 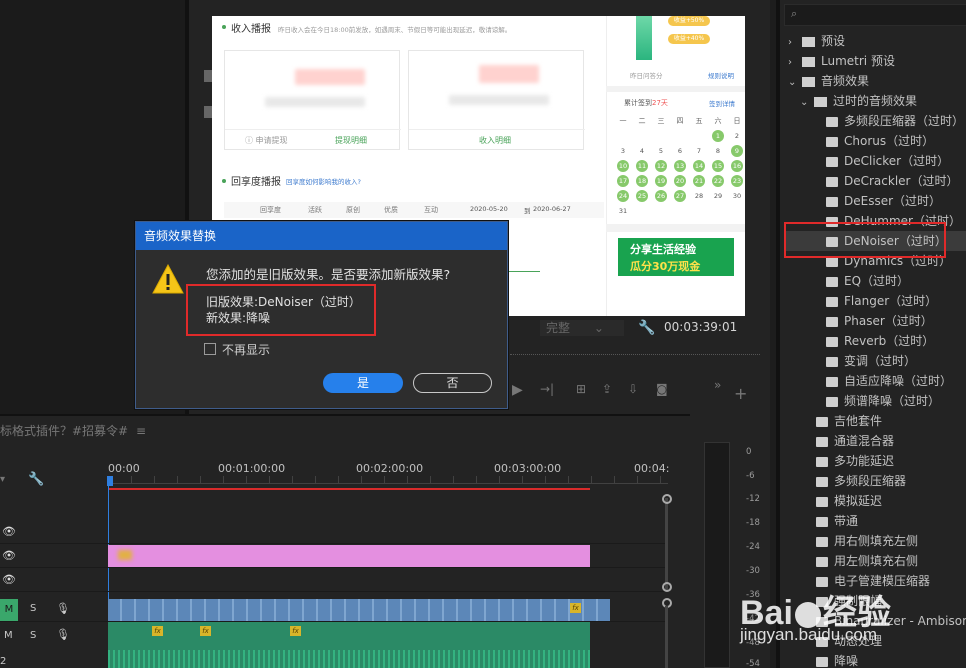 What do you see at coordinates (431, 210) in the screenshot?
I see `filter-item: 互动` at bounding box center [431, 210].